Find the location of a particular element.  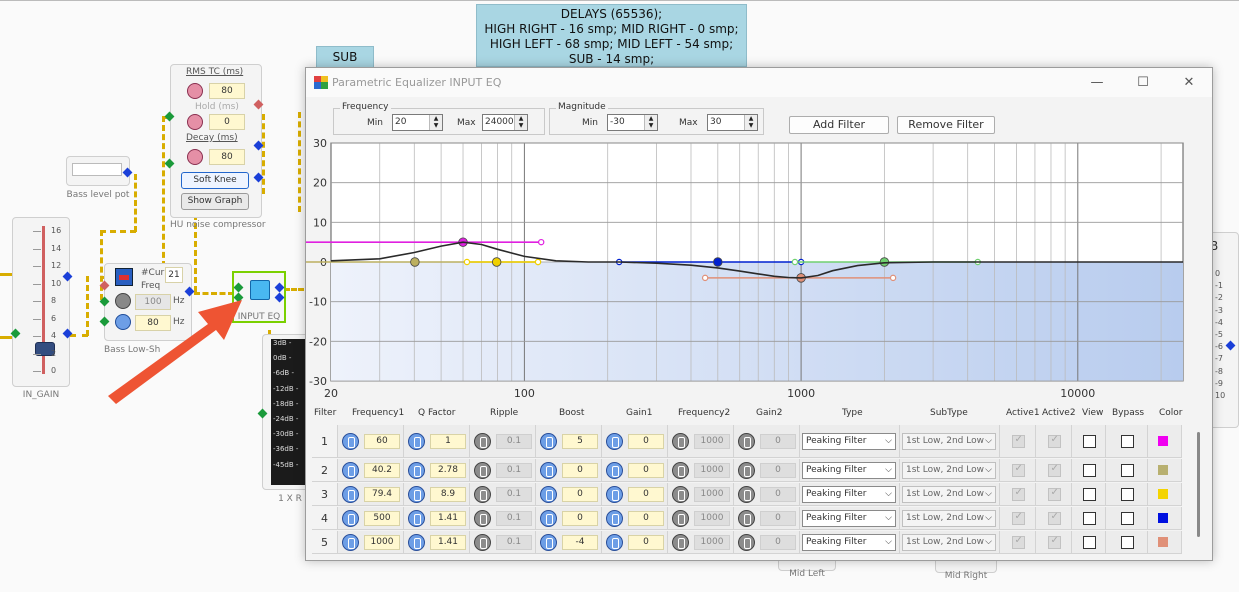

maximize-button: ☐ is located at coordinates (1143, 82).